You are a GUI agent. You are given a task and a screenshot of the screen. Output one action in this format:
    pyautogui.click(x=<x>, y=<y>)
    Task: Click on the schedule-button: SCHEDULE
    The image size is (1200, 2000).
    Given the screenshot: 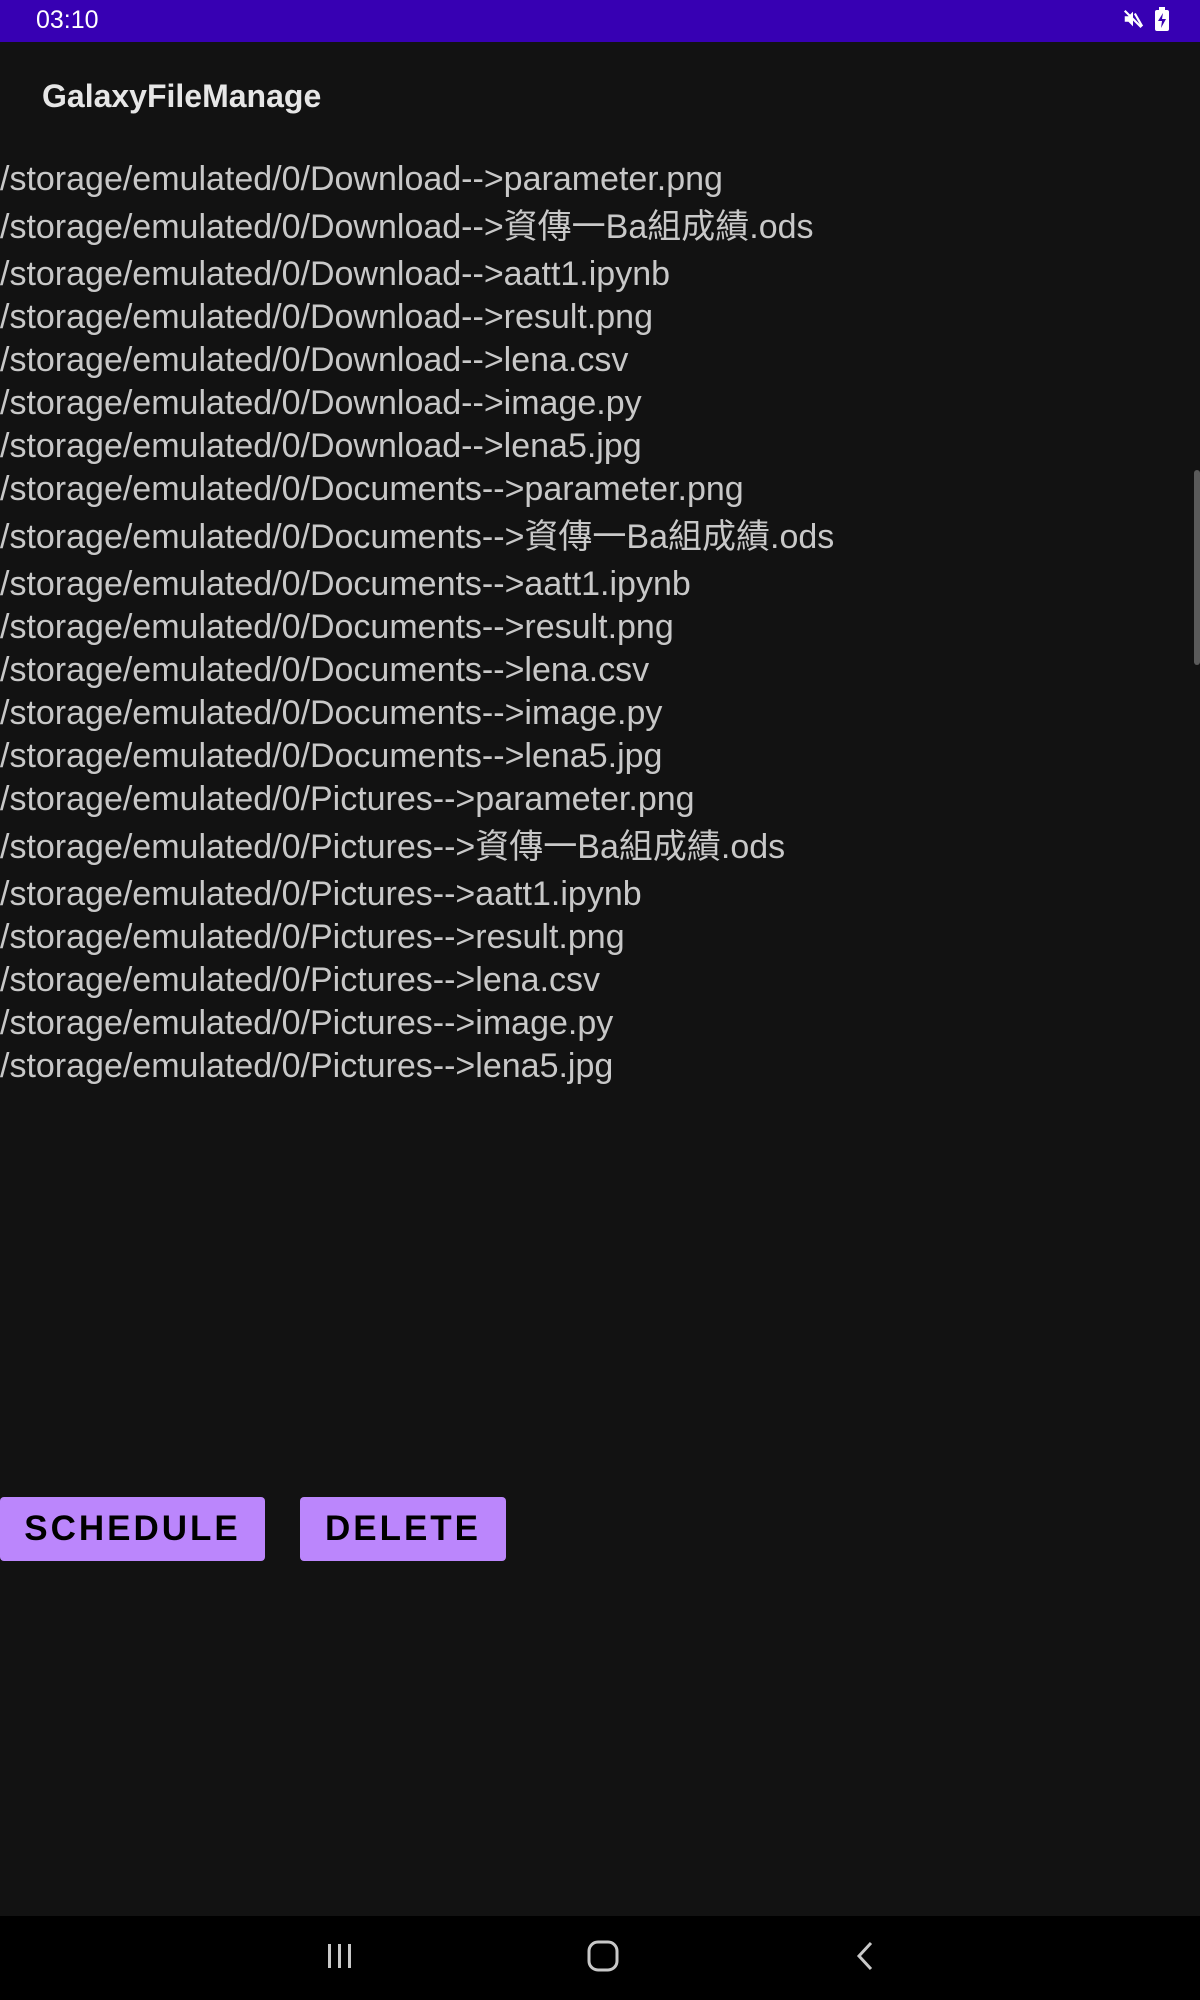 What is the action you would take?
    pyautogui.click(x=132, y=1529)
    